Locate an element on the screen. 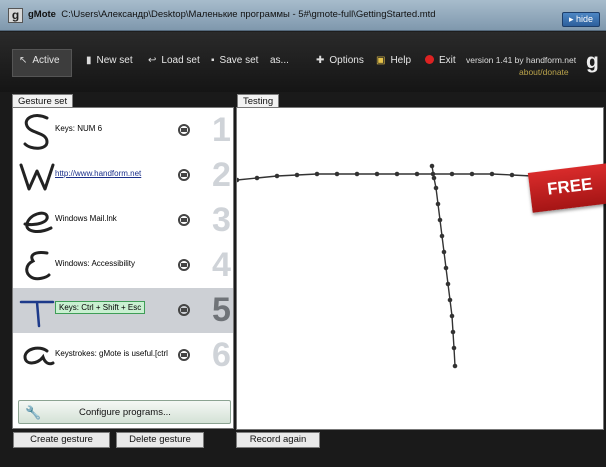 The image size is (606, 467). gesture-alpha-glyph-icon is located at coordinates (39, 356).